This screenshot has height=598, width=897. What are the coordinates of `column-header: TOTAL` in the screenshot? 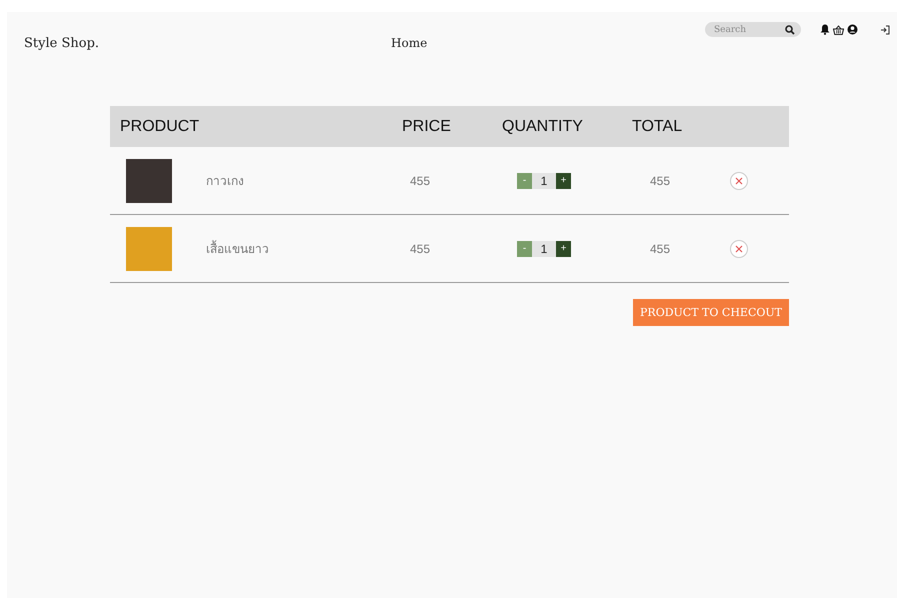 It's located at (658, 127).